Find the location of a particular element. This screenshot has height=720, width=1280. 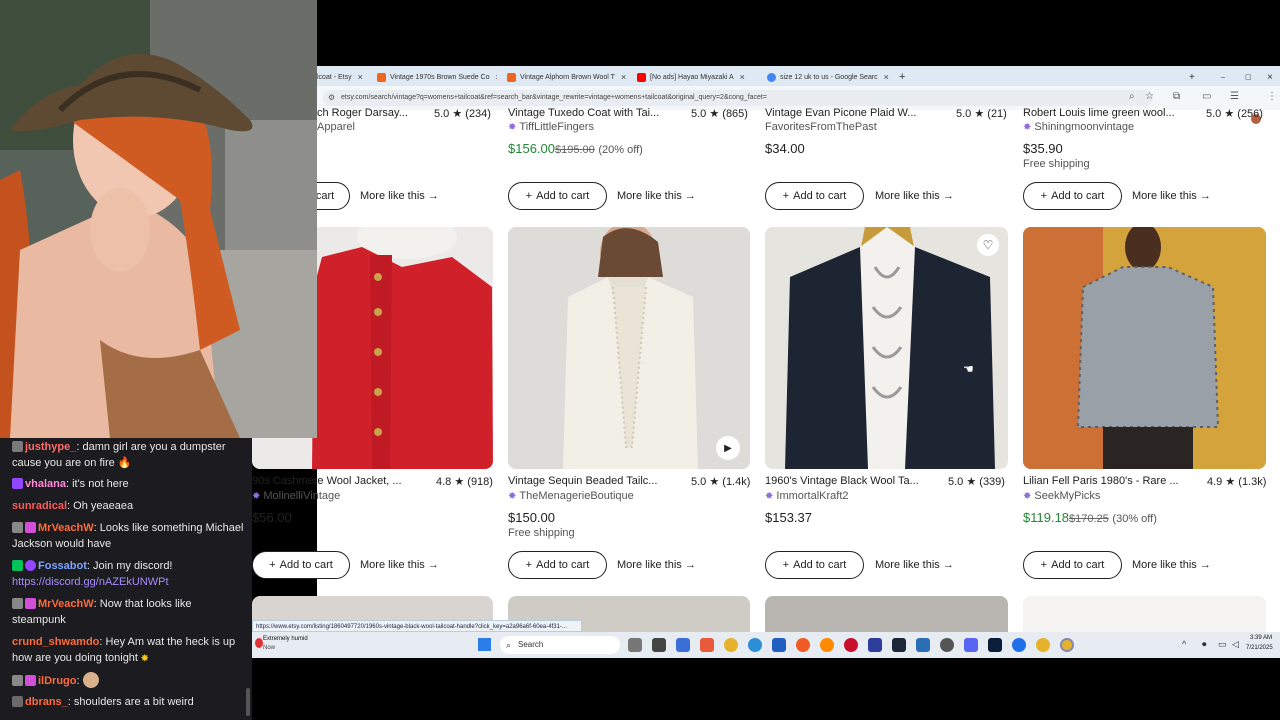

new-tab-button: + is located at coordinates (906, 77).